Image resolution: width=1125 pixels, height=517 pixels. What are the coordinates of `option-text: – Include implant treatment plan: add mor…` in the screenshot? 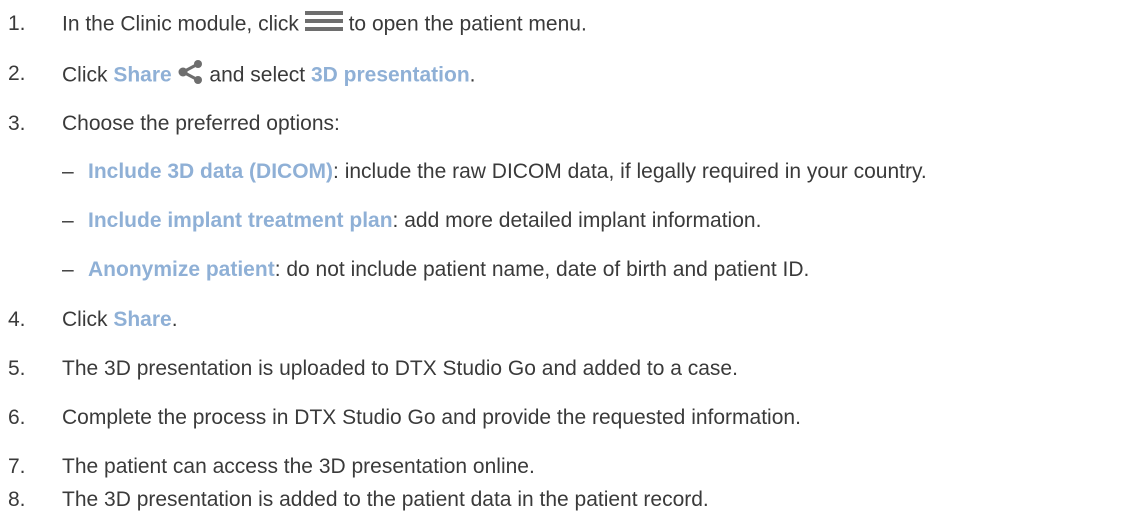 It's located at (411, 221).